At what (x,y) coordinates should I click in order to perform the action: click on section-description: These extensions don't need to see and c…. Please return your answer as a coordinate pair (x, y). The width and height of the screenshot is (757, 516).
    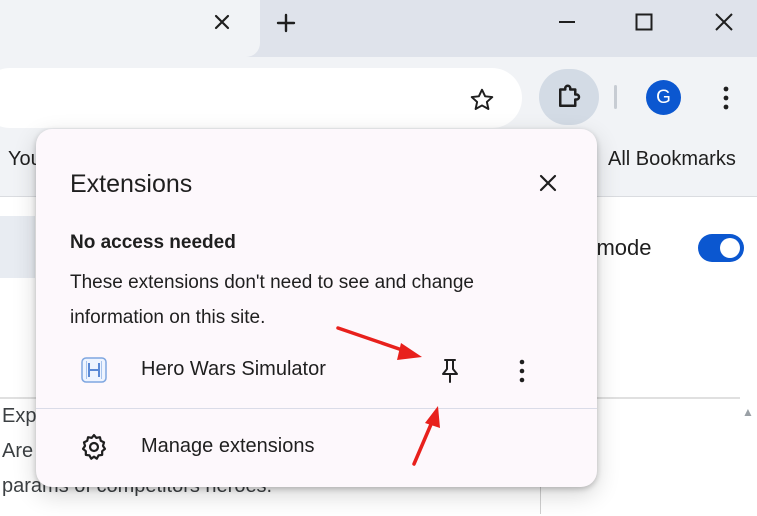
    Looking at the image, I should click on (272, 300).